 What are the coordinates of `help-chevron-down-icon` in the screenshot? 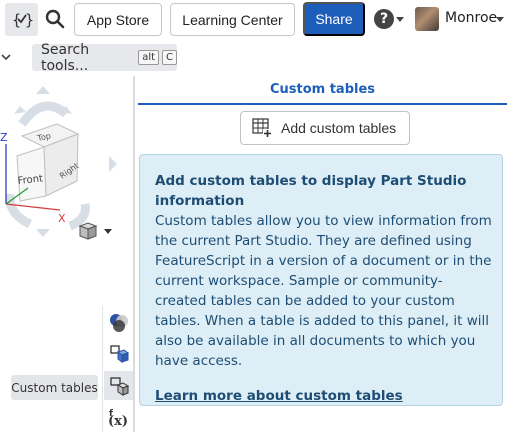 It's located at (400, 19).